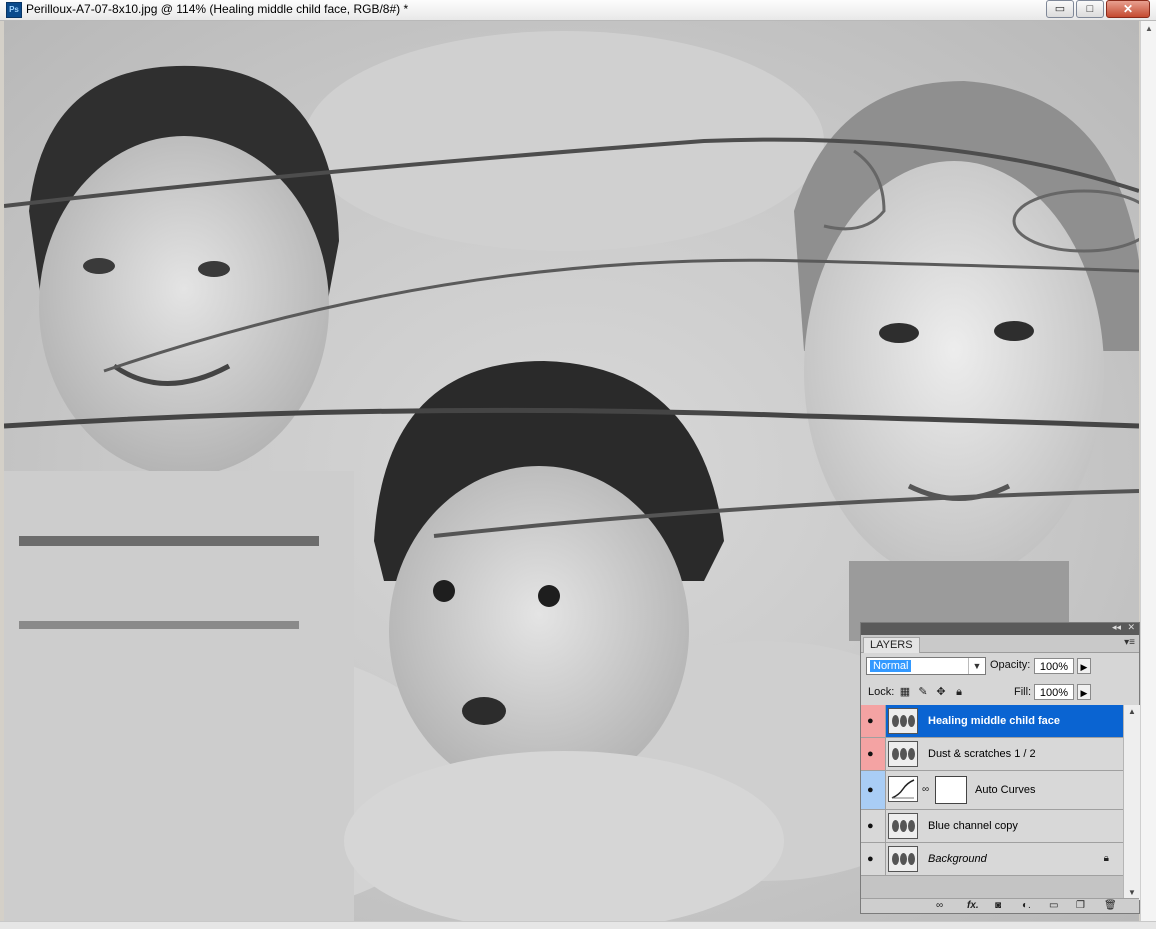 The width and height of the screenshot is (1156, 929). Describe the element at coordinates (1131, 627) in the screenshot. I see `close-panel-icon: ✕` at that location.